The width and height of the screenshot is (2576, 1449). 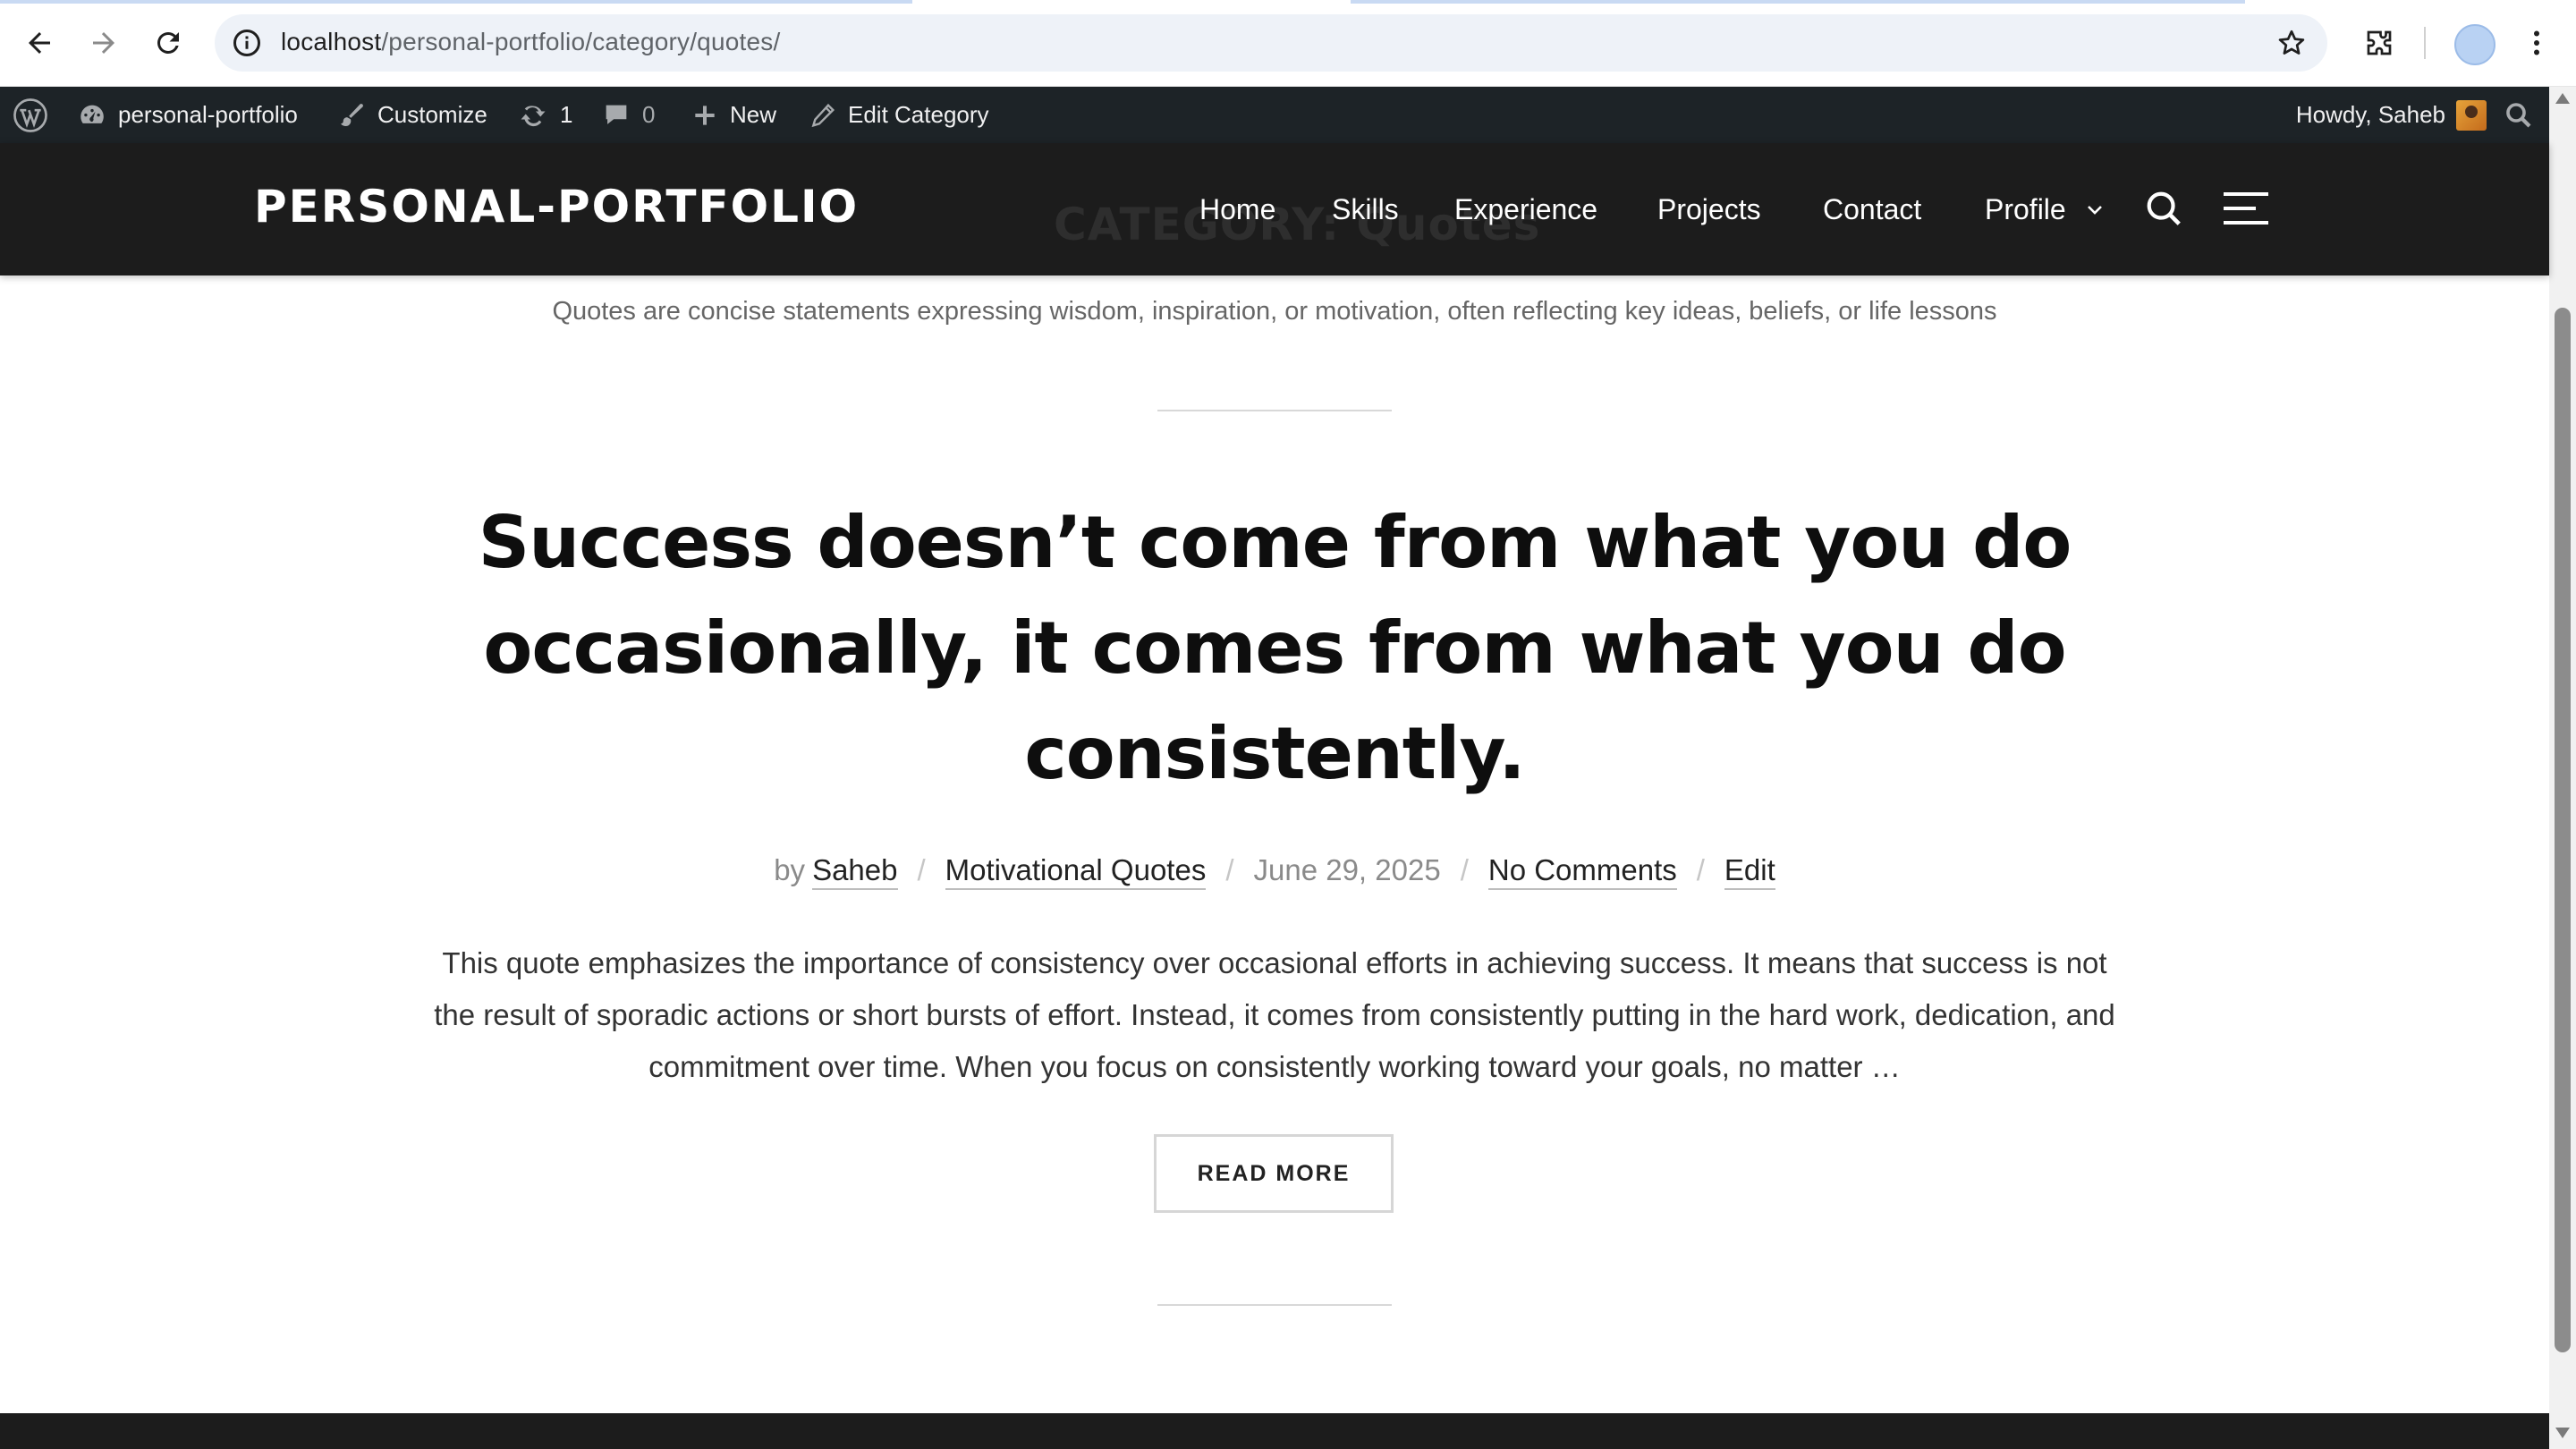 I want to click on scroll-up-arrow, so click(x=2562, y=98).